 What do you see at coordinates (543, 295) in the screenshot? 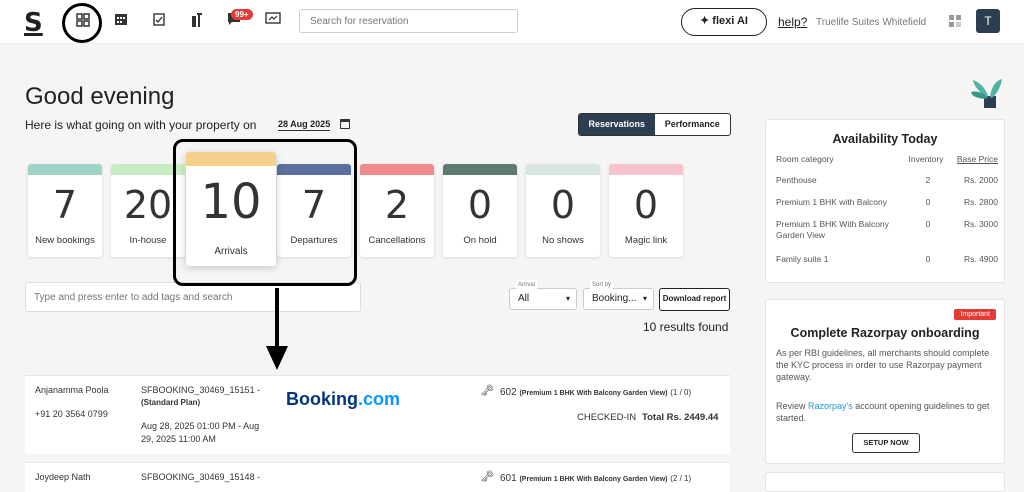
I see `arrival-filter-select: Arrival All ▾` at bounding box center [543, 295].